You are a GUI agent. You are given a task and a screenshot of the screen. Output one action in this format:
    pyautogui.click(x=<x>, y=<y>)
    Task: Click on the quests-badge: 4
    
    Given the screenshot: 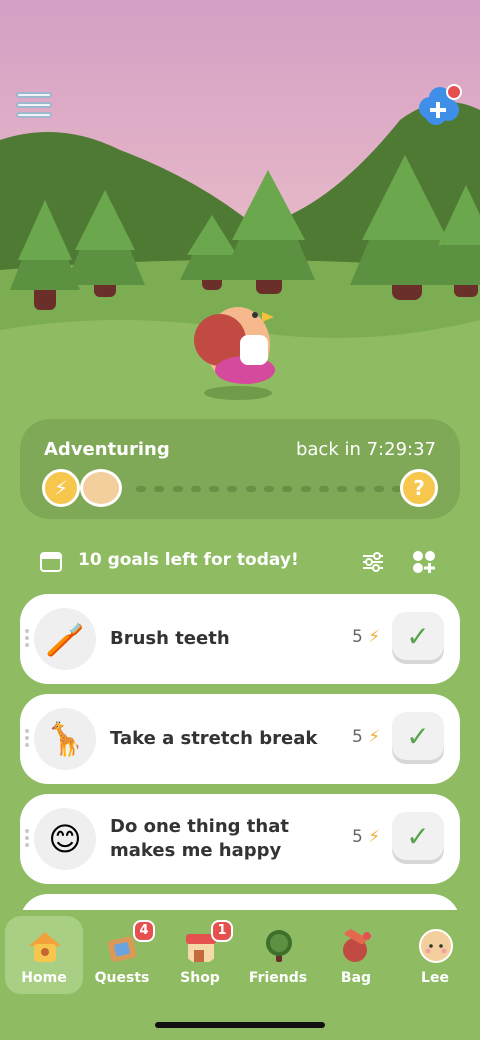 What is the action you would take?
    pyautogui.click(x=144, y=931)
    